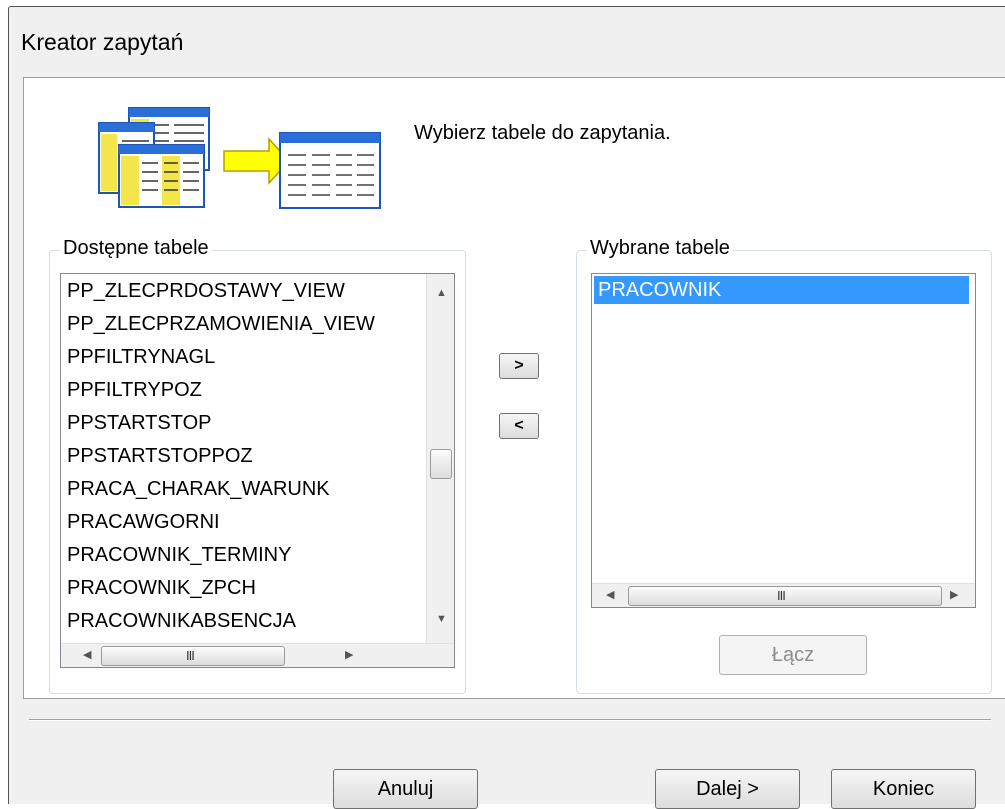  What do you see at coordinates (206, 291) in the screenshot?
I see `available-table-item: PP_ZLECPRDOSTAWY_VIEW` at bounding box center [206, 291].